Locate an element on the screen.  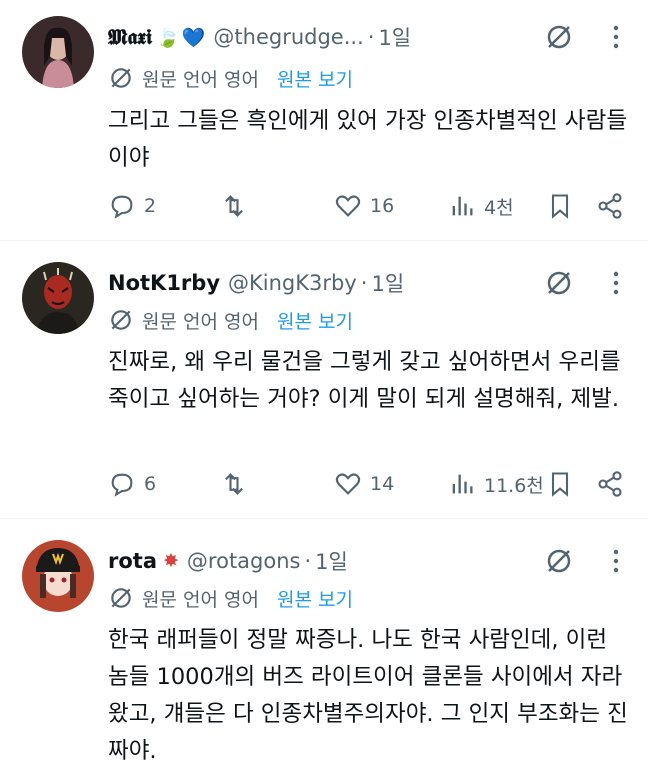
action-bar: 2 16 4천 is located at coordinates (368, 206).